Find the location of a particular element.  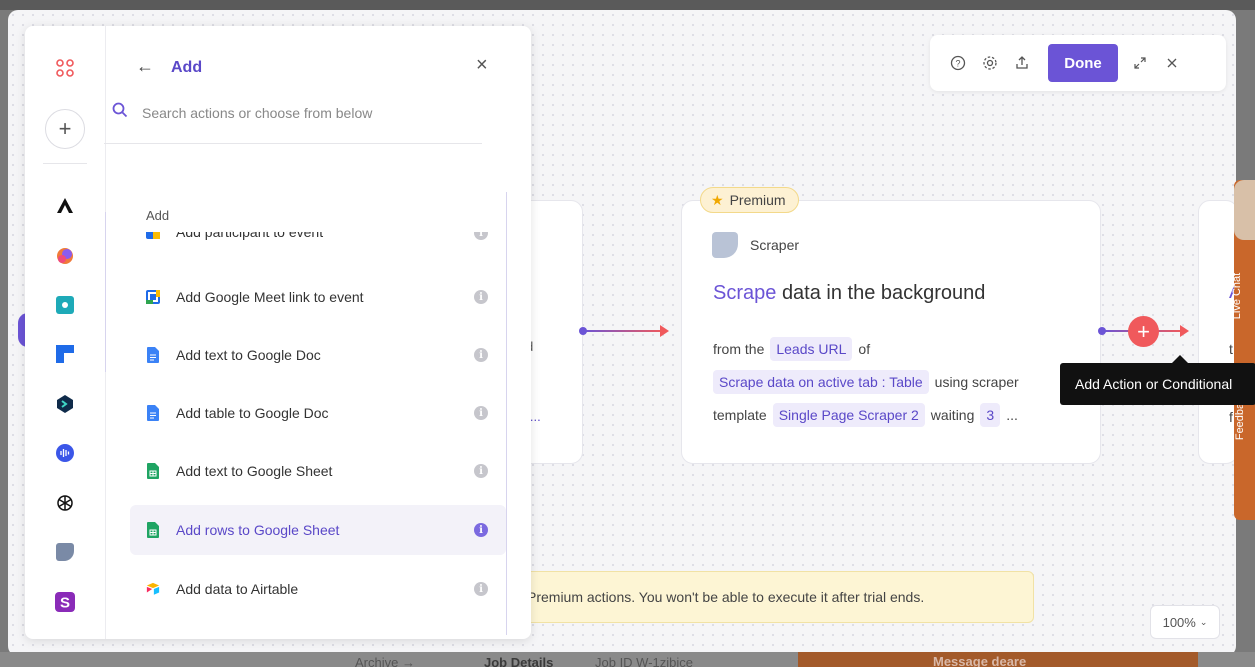

zoom-level: 100% is located at coordinates (1179, 622).